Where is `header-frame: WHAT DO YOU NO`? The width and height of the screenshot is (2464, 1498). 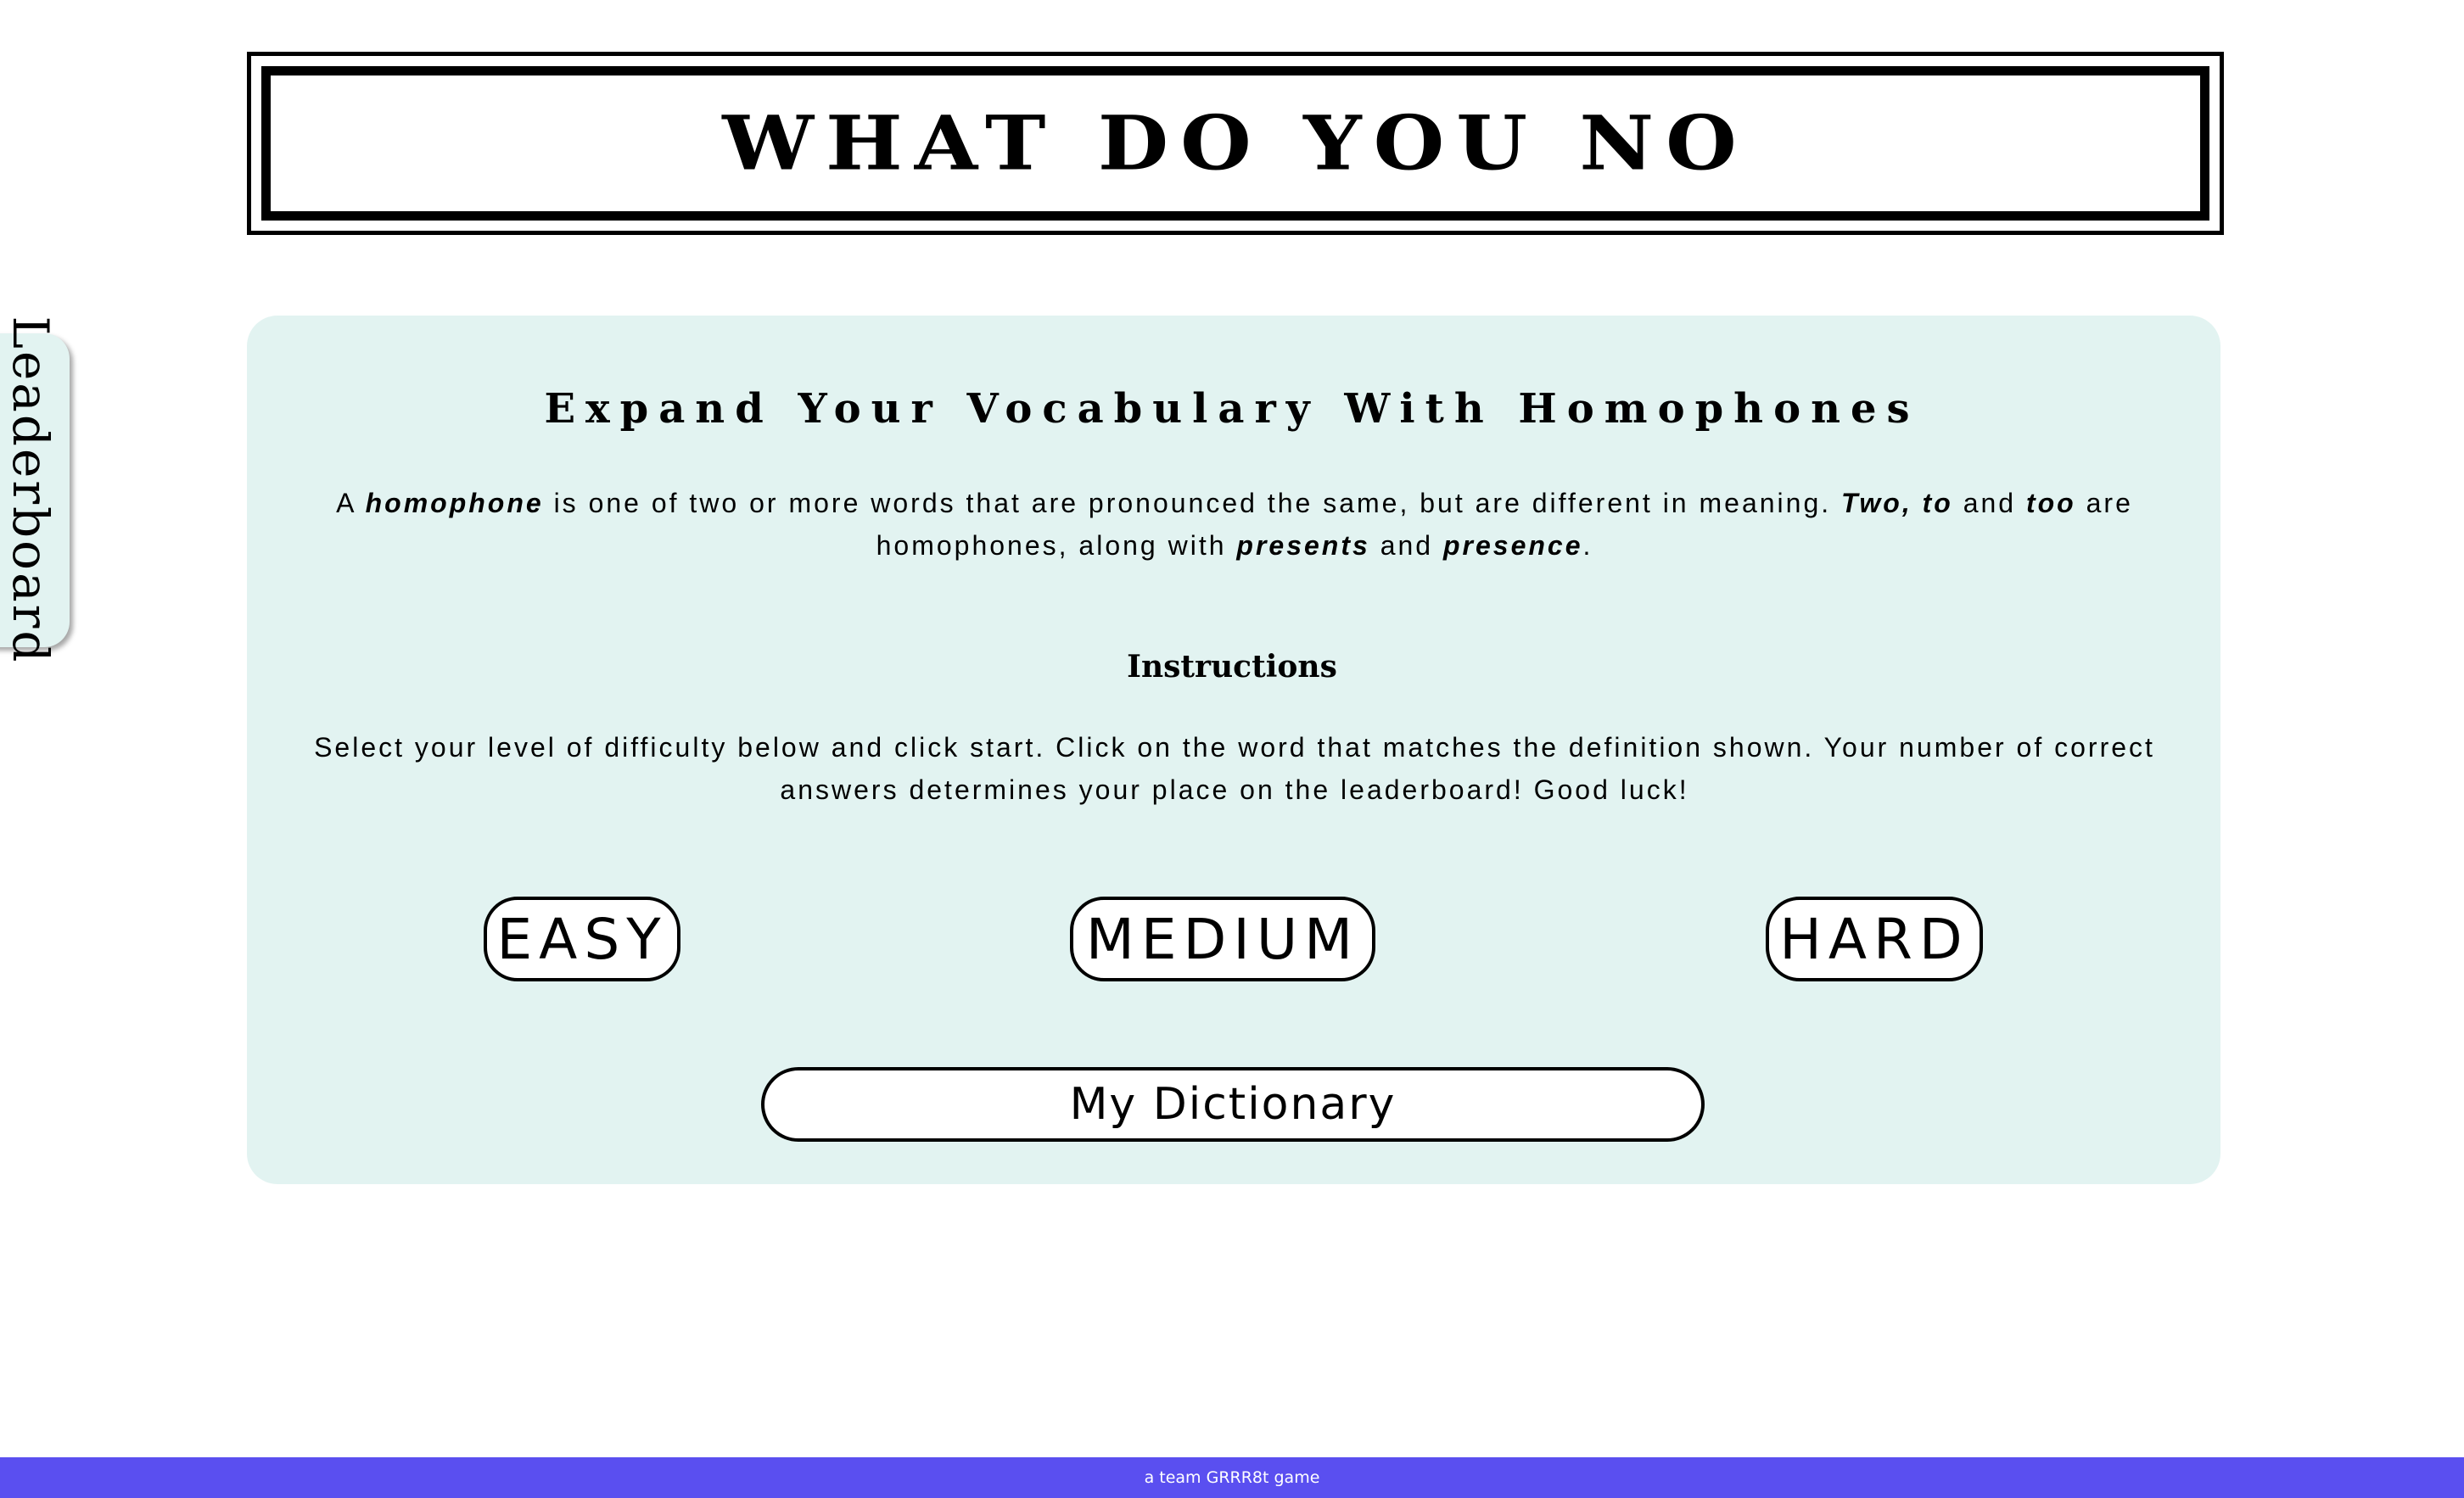 header-frame: WHAT DO YOU NO is located at coordinates (1235, 143).